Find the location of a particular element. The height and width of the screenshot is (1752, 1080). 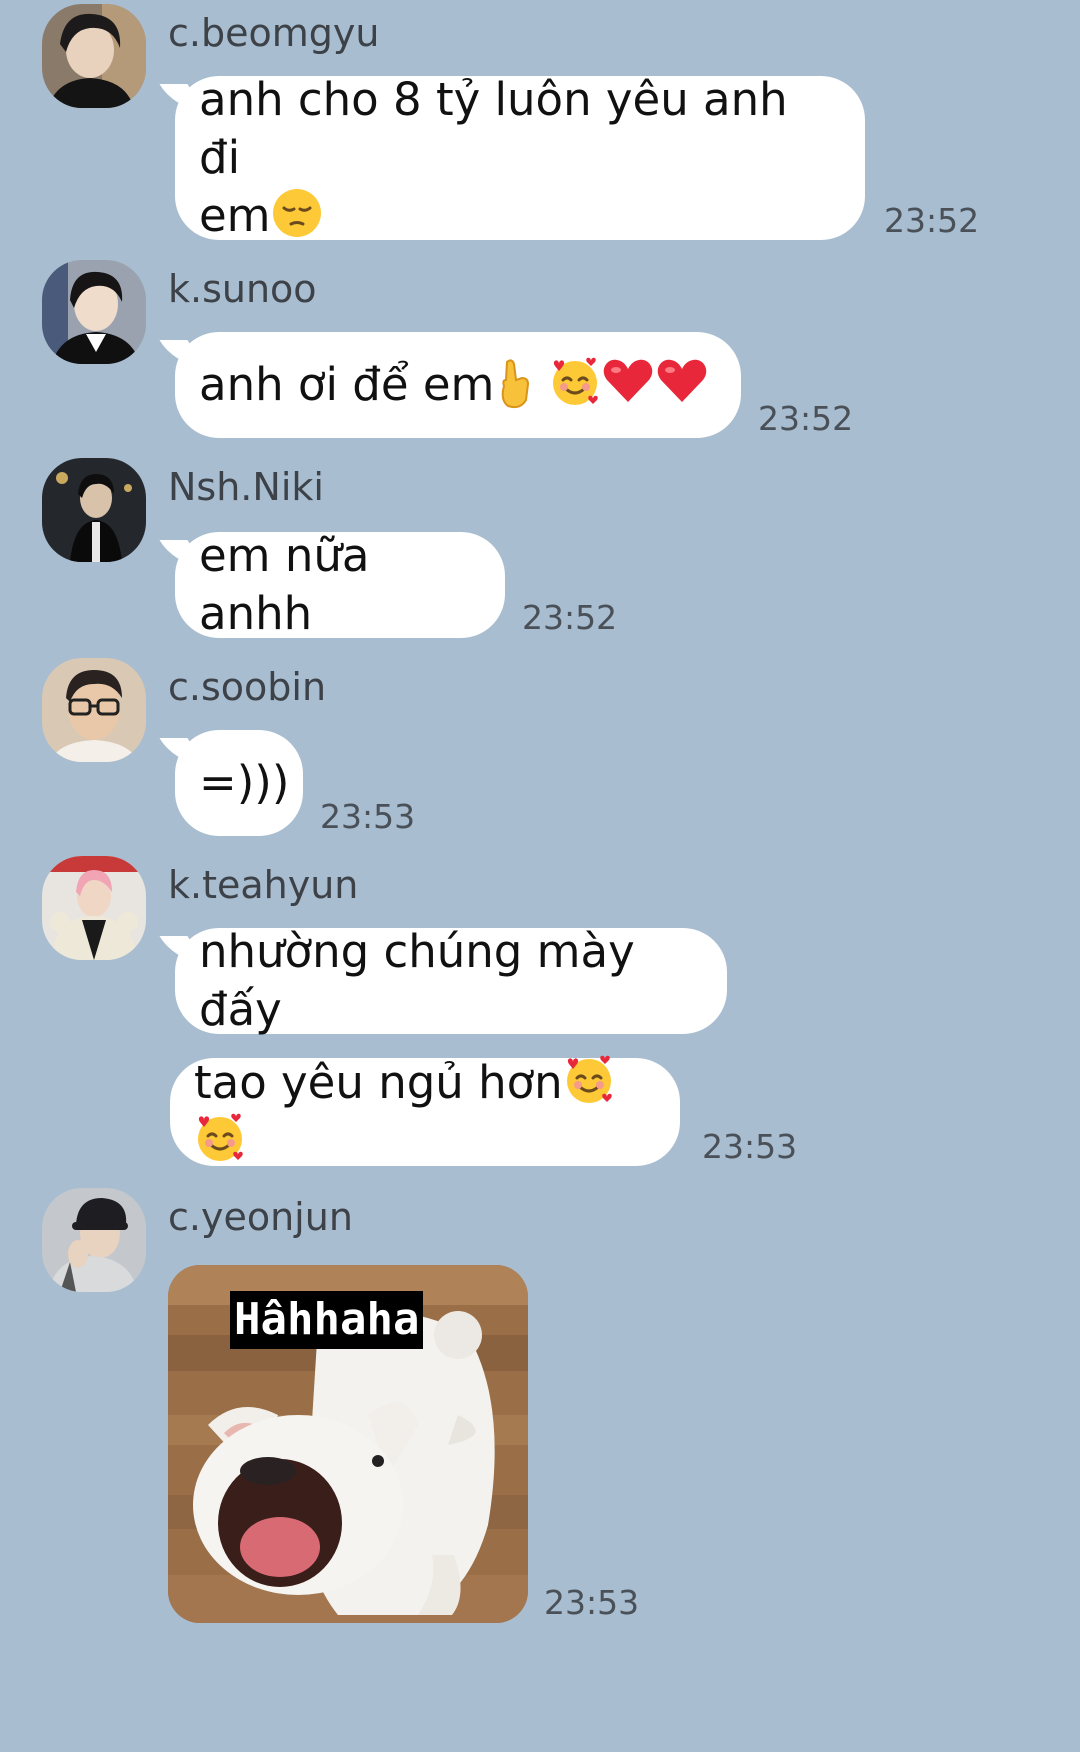

message-text: nhường chúng mày đấy is located at coordinates (417, 980).